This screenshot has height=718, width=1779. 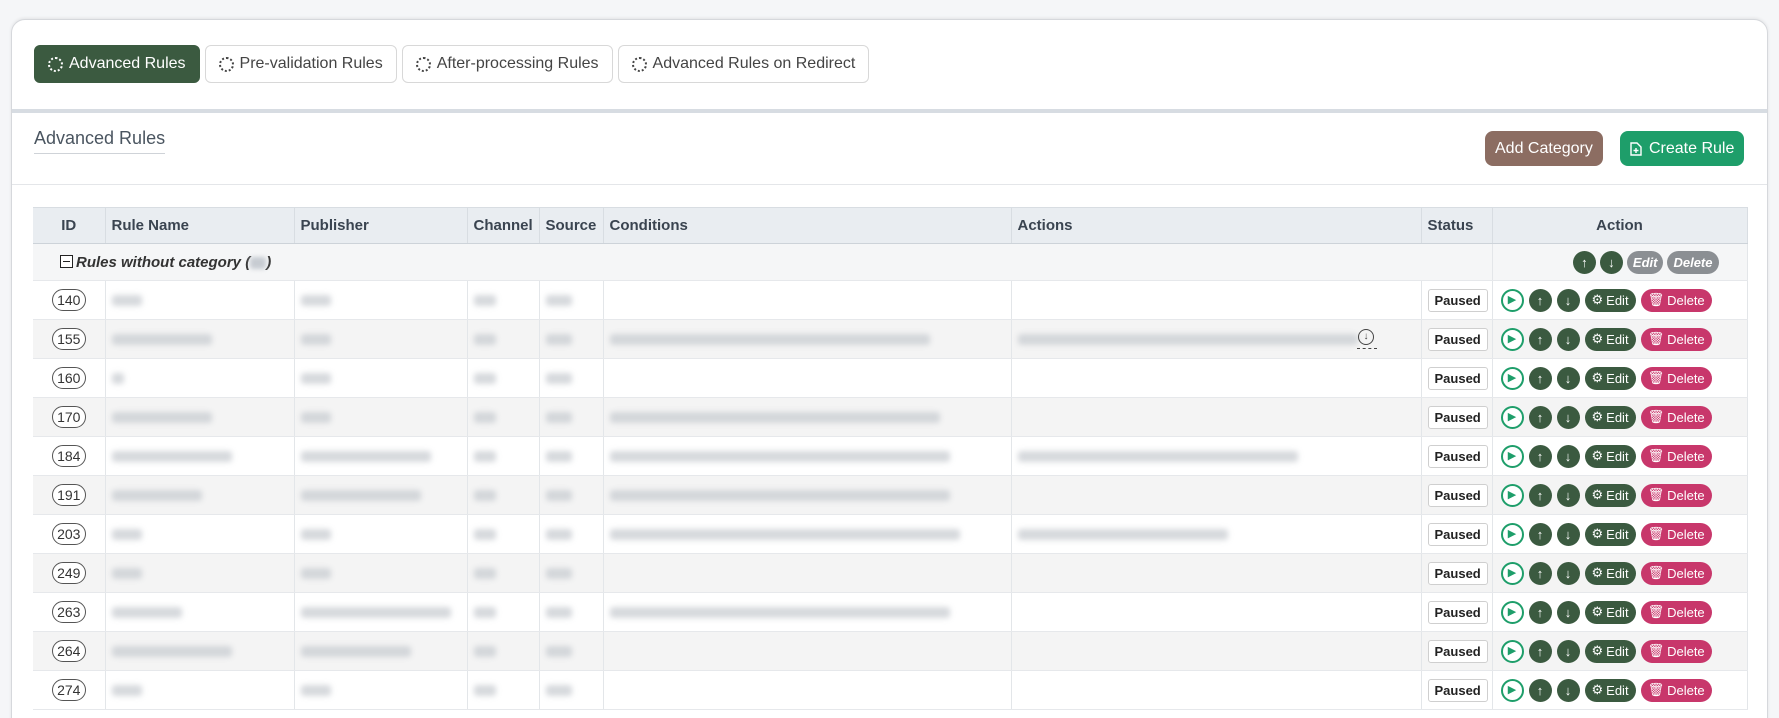 What do you see at coordinates (68, 651) in the screenshot?
I see `rule-id-badge: 264` at bounding box center [68, 651].